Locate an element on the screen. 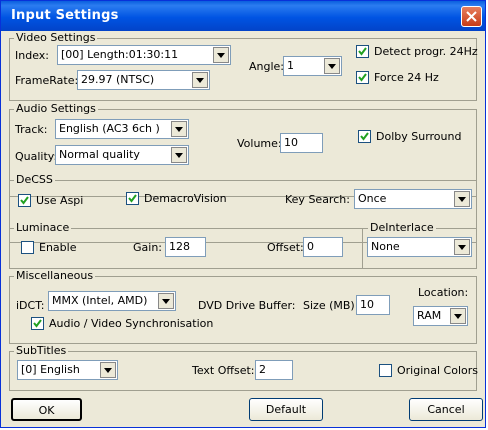  audio-settings-legend: Audio Settings is located at coordinates (56, 108).